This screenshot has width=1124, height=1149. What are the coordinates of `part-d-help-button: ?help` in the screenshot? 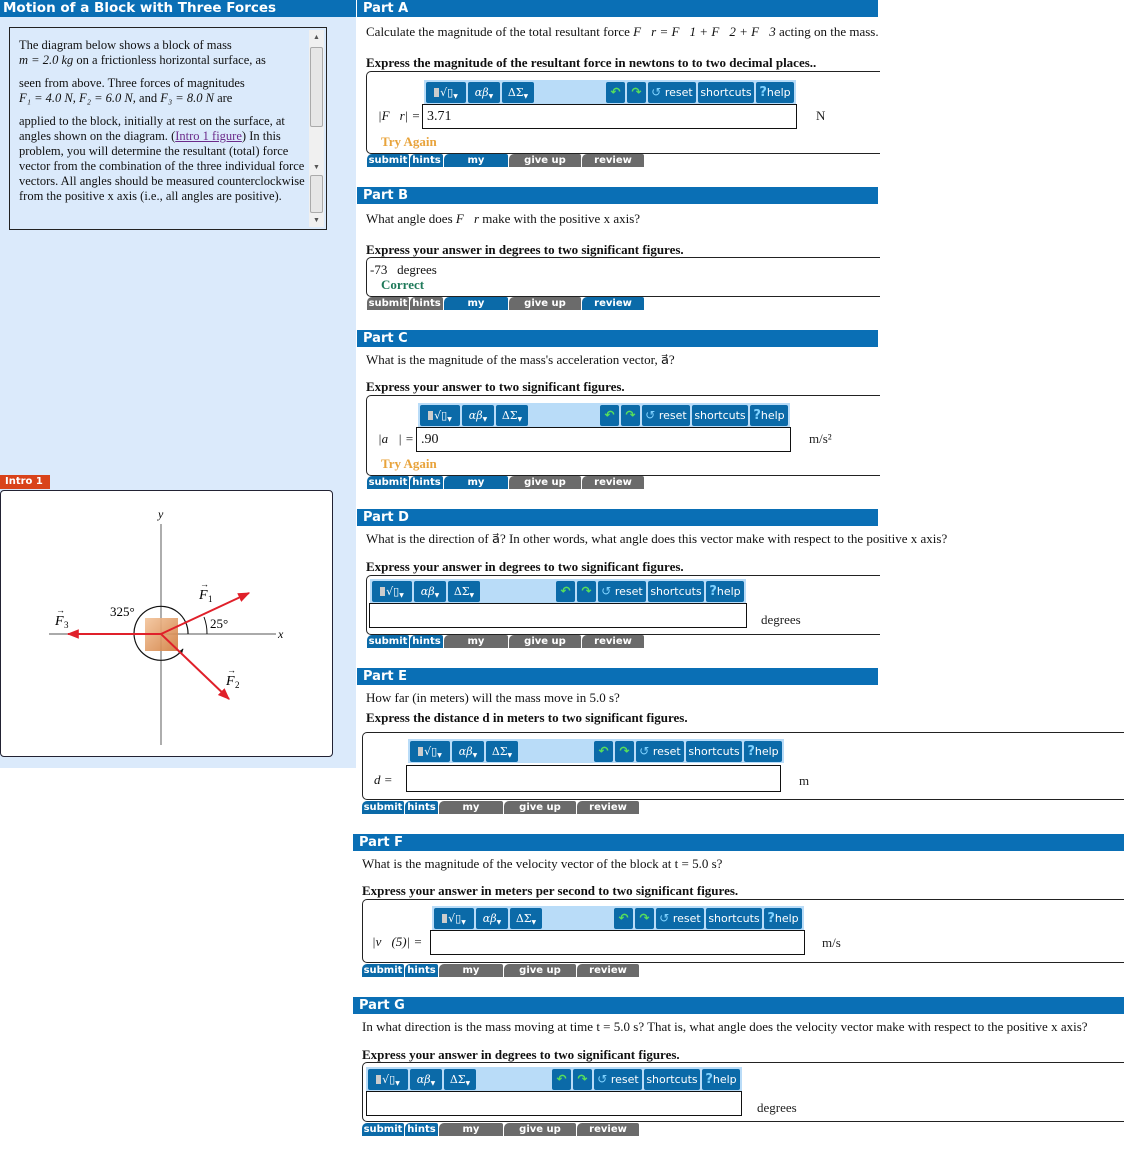 It's located at (725, 591).